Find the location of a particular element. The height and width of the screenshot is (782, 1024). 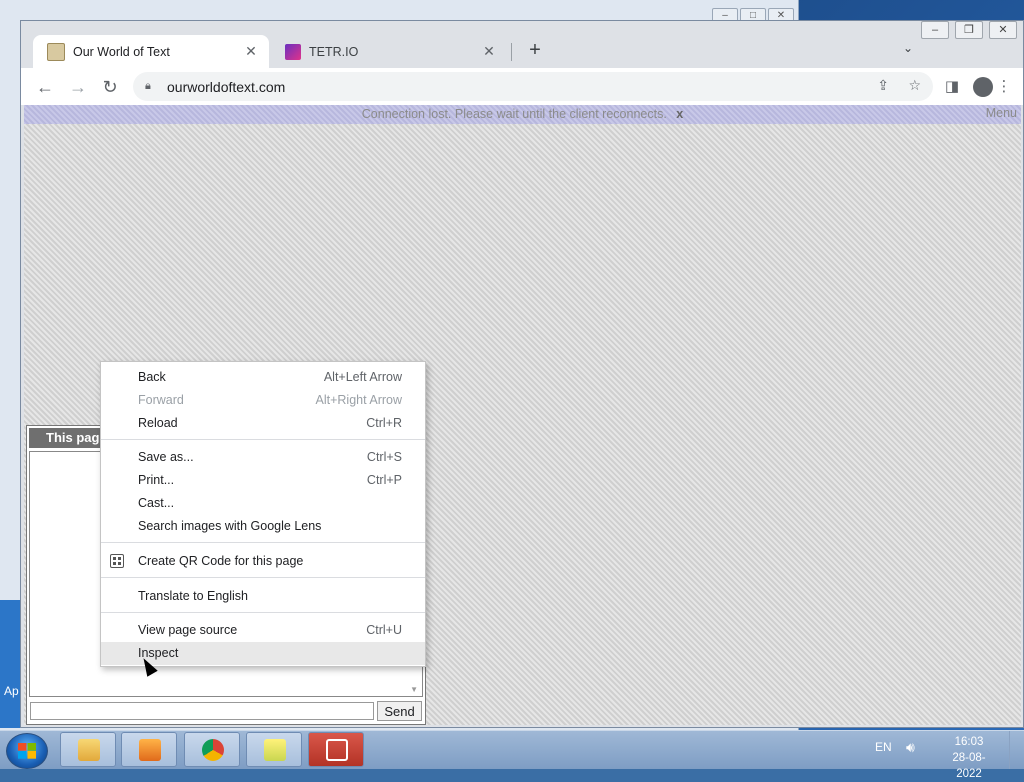

tab-separator is located at coordinates (511, 52).